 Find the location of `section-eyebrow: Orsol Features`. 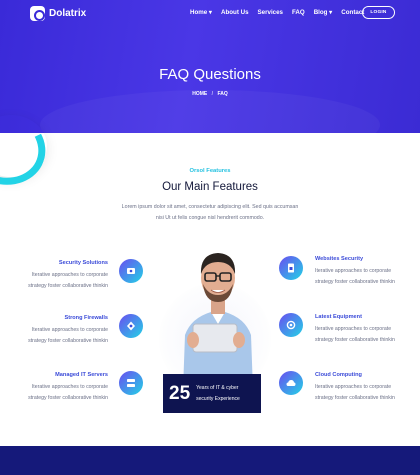

section-eyebrow: Orsol Features is located at coordinates (210, 171).